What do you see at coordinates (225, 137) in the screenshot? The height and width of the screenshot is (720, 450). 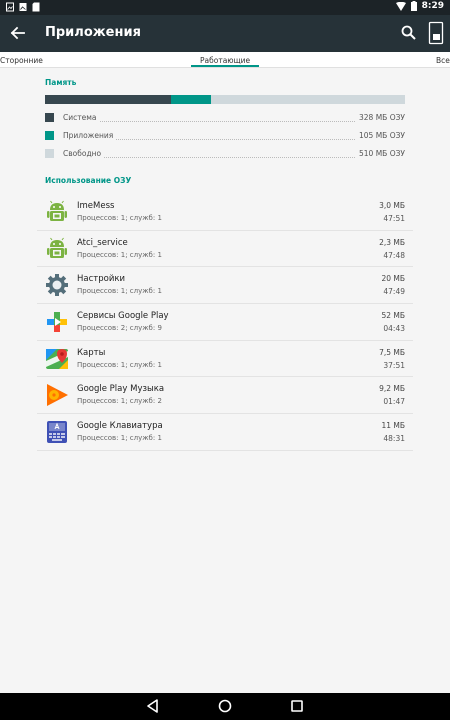 I see `memory-legend-apps: Приложения 105 МБ ОЗУ` at bounding box center [225, 137].